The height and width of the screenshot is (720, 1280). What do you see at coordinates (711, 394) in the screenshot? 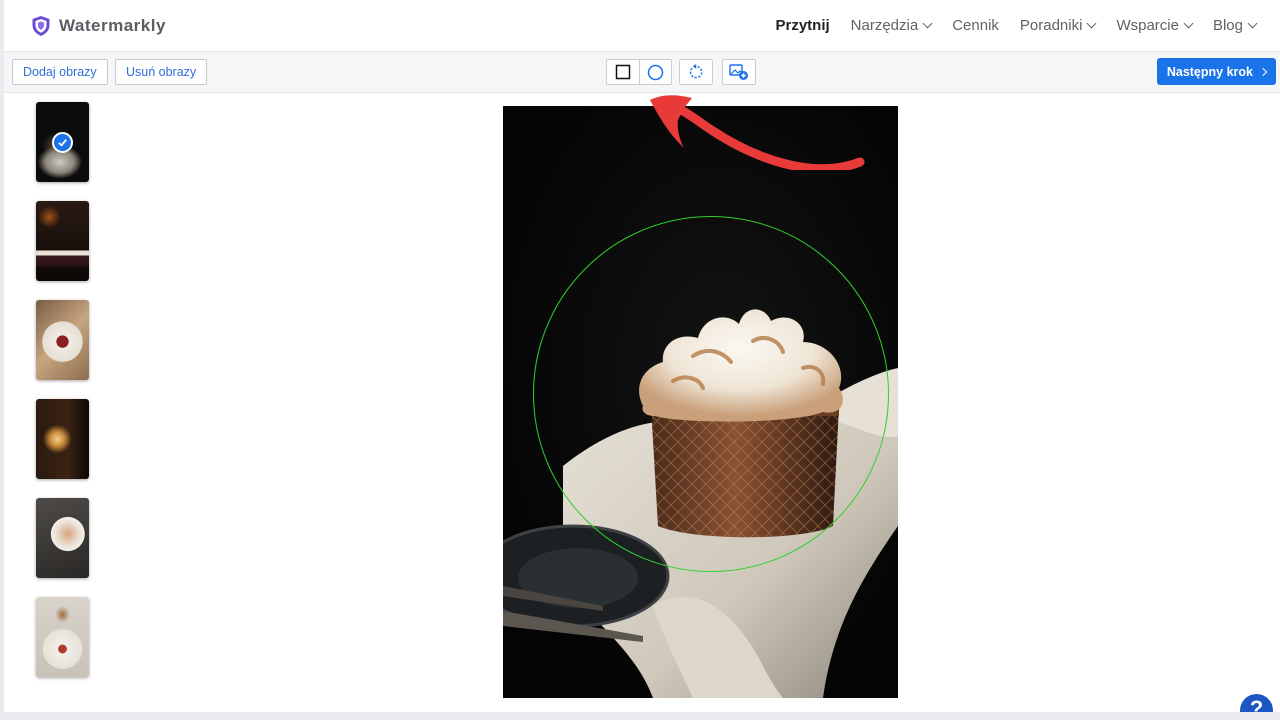
I see `circle-crop-selection` at bounding box center [711, 394].